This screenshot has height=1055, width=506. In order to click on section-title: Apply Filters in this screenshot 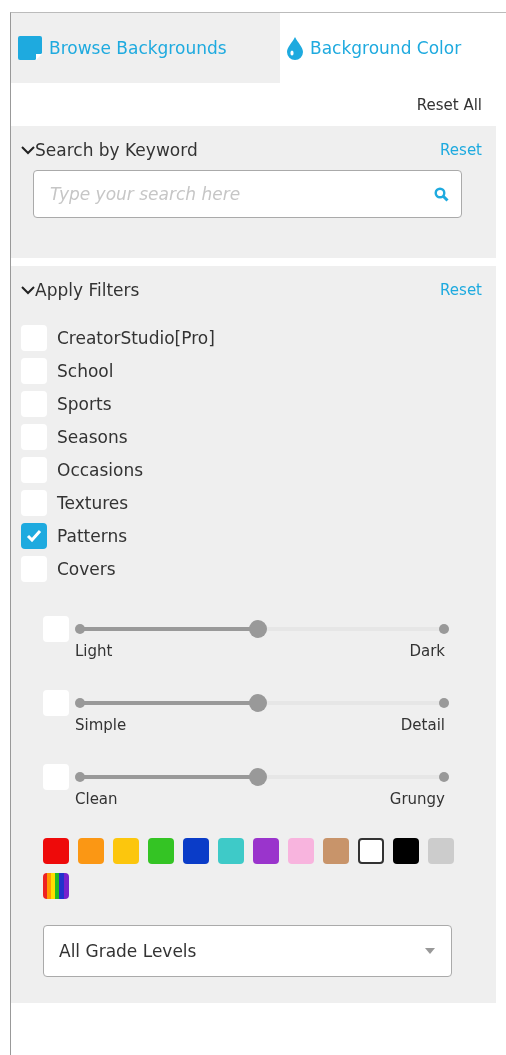, I will do `click(87, 290)`.